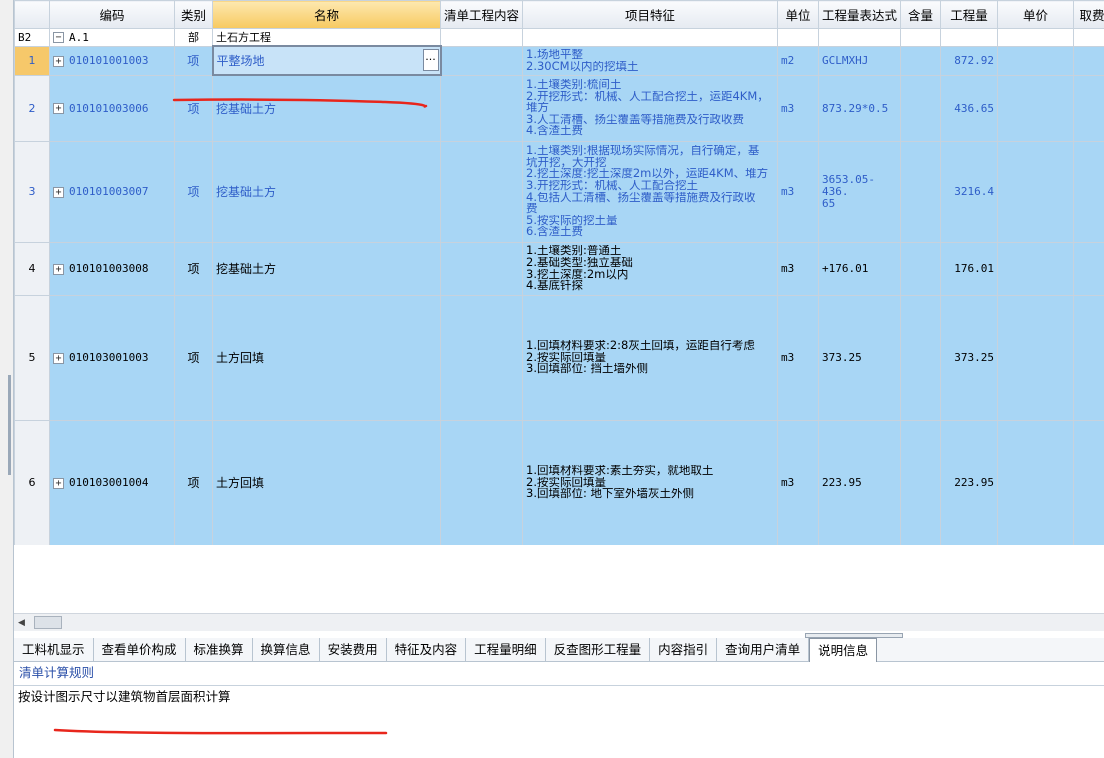 This screenshot has height=758, width=1104. I want to click on scrollbar-thumb, so click(48, 622).